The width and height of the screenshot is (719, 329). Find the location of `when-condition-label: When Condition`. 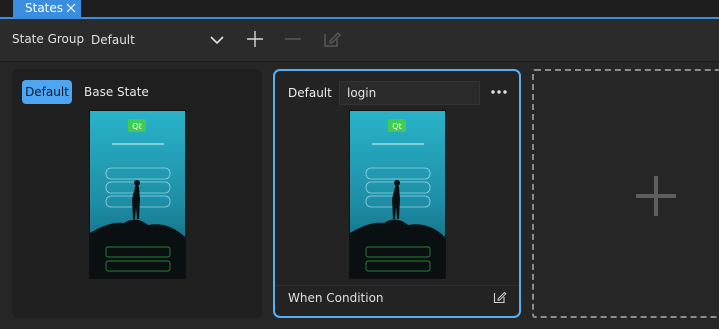

when-condition-label: When Condition is located at coordinates (336, 298).